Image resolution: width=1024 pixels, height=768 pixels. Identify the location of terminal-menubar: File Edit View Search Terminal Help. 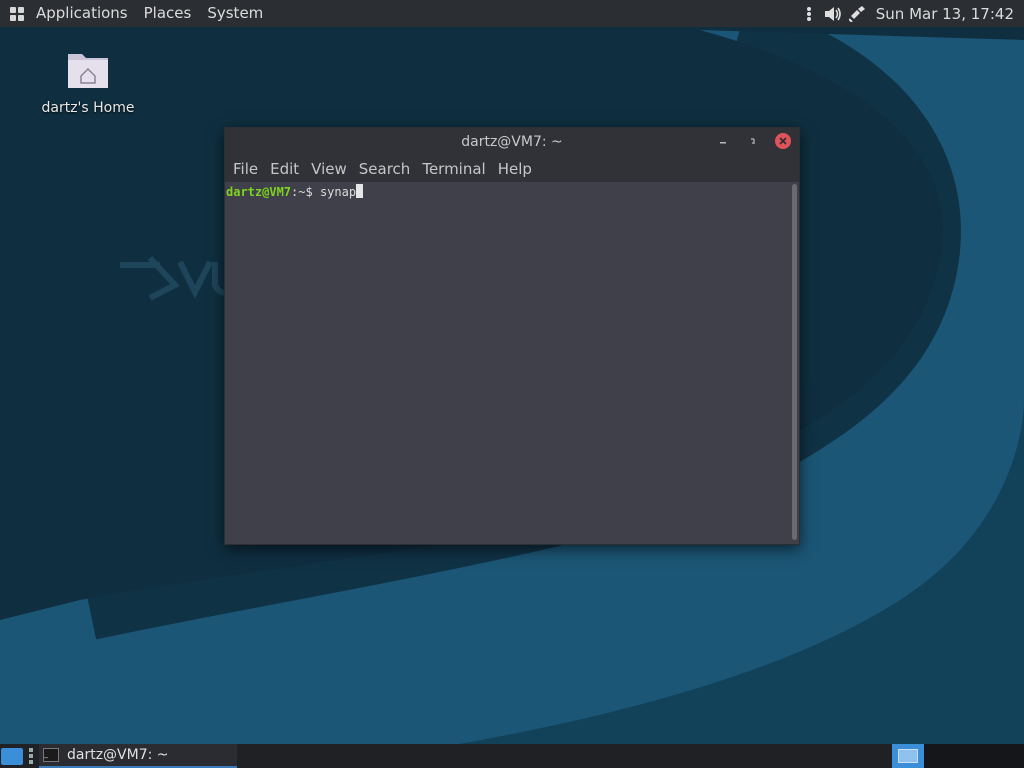
(512, 169).